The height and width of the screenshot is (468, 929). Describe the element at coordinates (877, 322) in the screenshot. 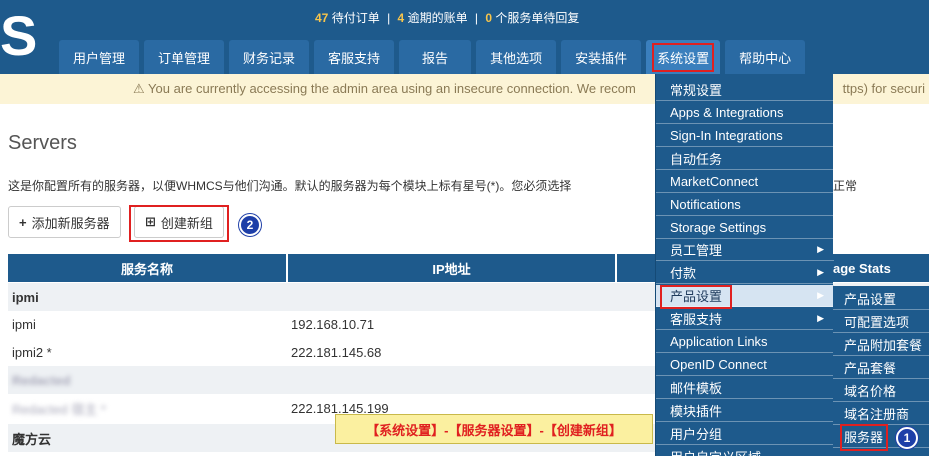

I see `submenu-label: 可配置选项` at that location.